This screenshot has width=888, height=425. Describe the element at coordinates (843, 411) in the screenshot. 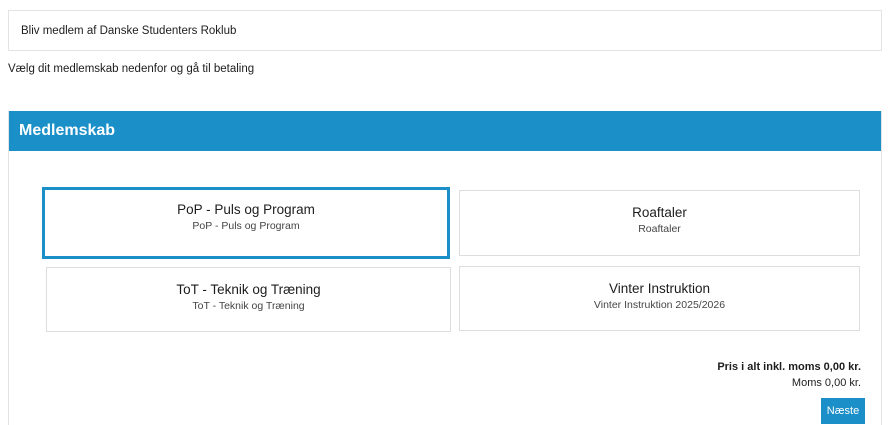

I see `next-button: Næste` at that location.